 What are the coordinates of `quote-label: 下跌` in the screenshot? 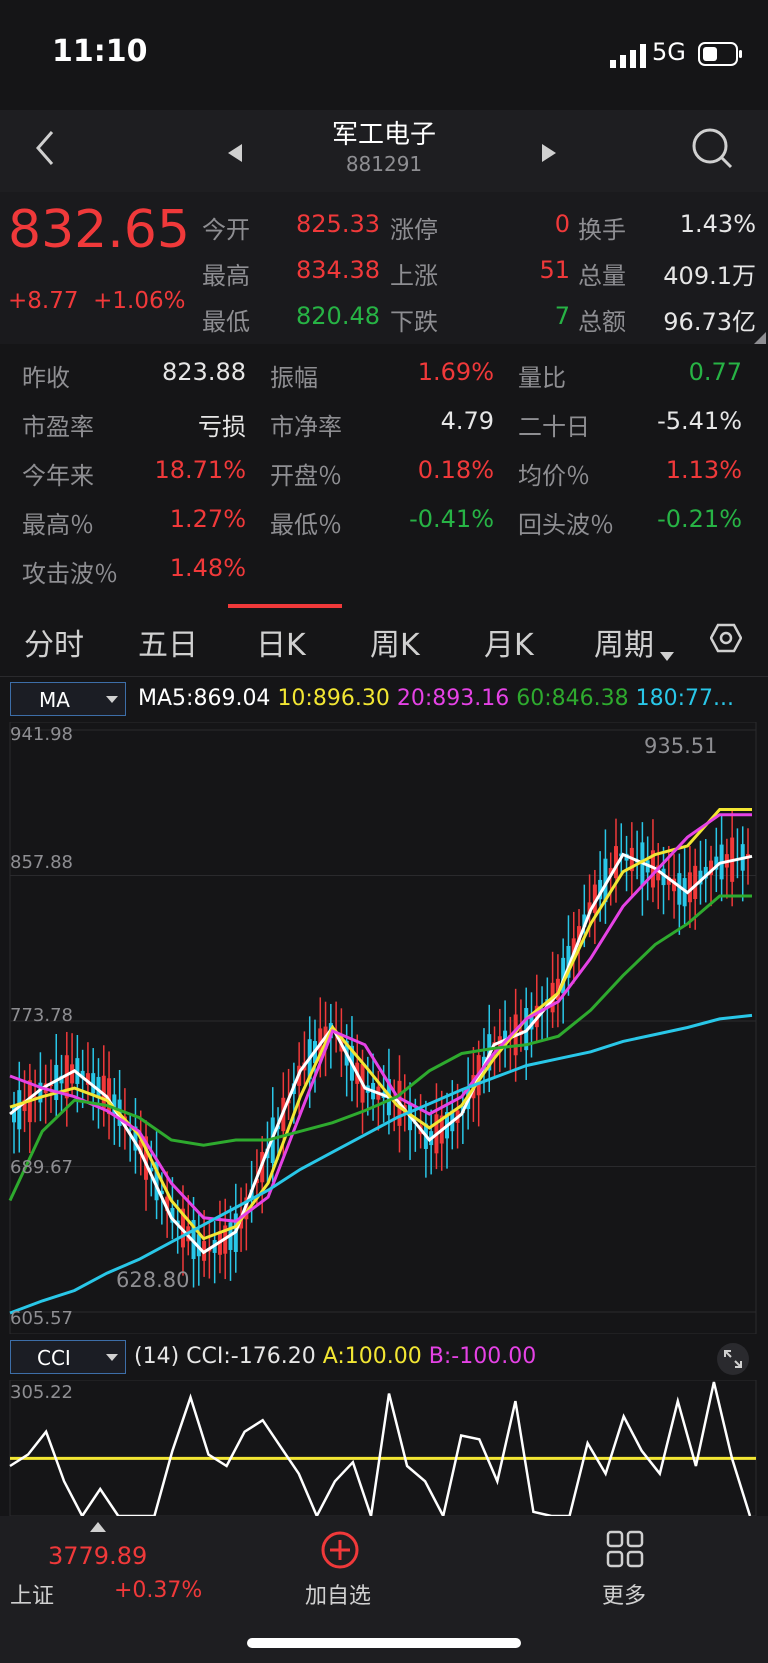 It's located at (414, 322).